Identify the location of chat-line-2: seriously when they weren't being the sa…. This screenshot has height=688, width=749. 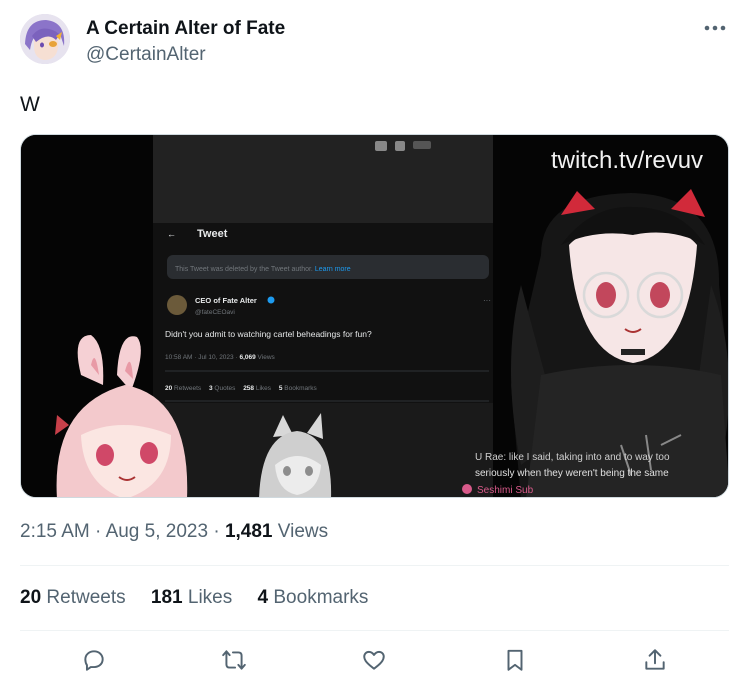
(572, 473).